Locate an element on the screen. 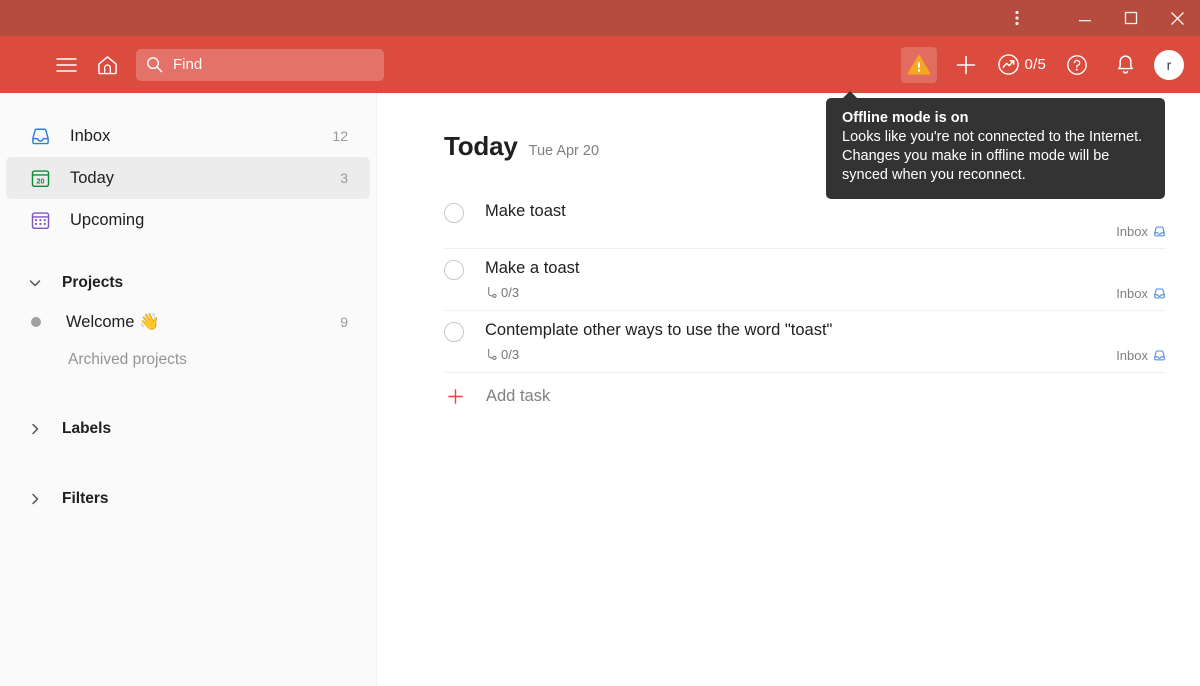  today-calendar-icon: 20 is located at coordinates (40, 178).